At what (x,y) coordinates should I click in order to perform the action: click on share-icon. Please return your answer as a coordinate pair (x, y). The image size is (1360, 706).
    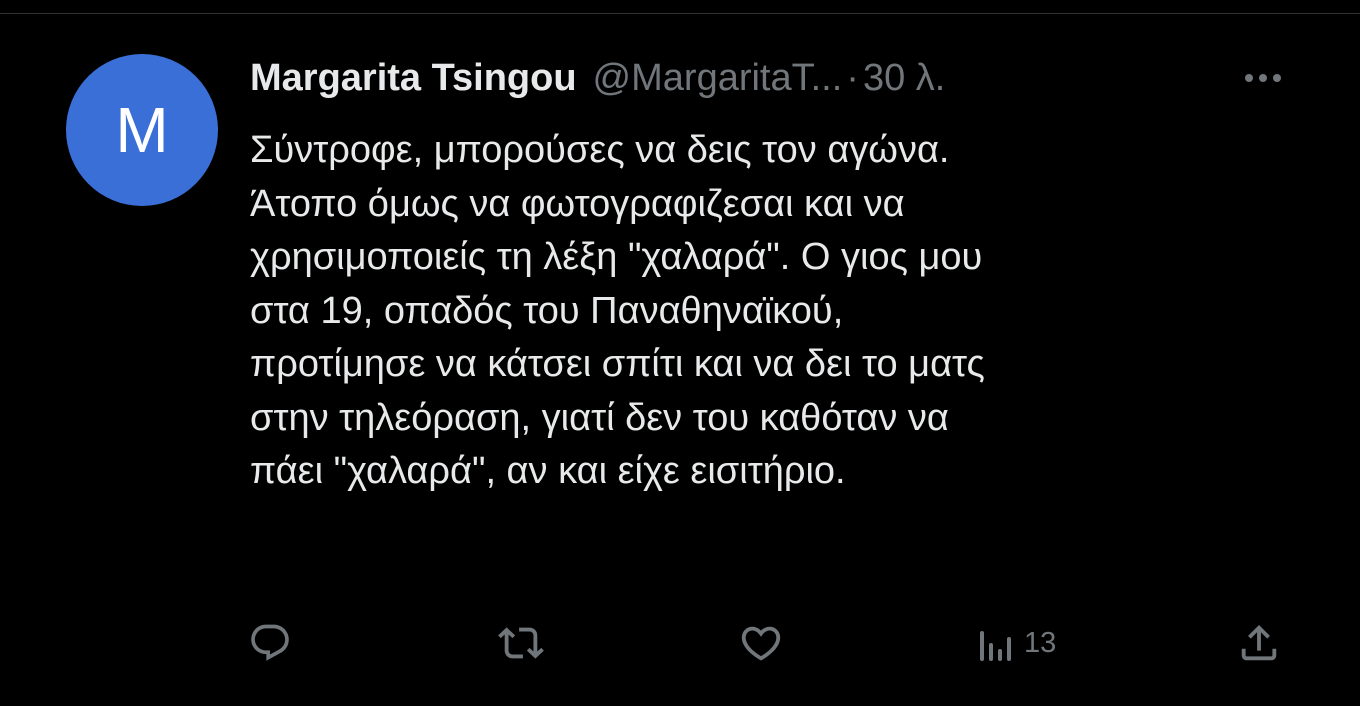
    Looking at the image, I should click on (1259, 642).